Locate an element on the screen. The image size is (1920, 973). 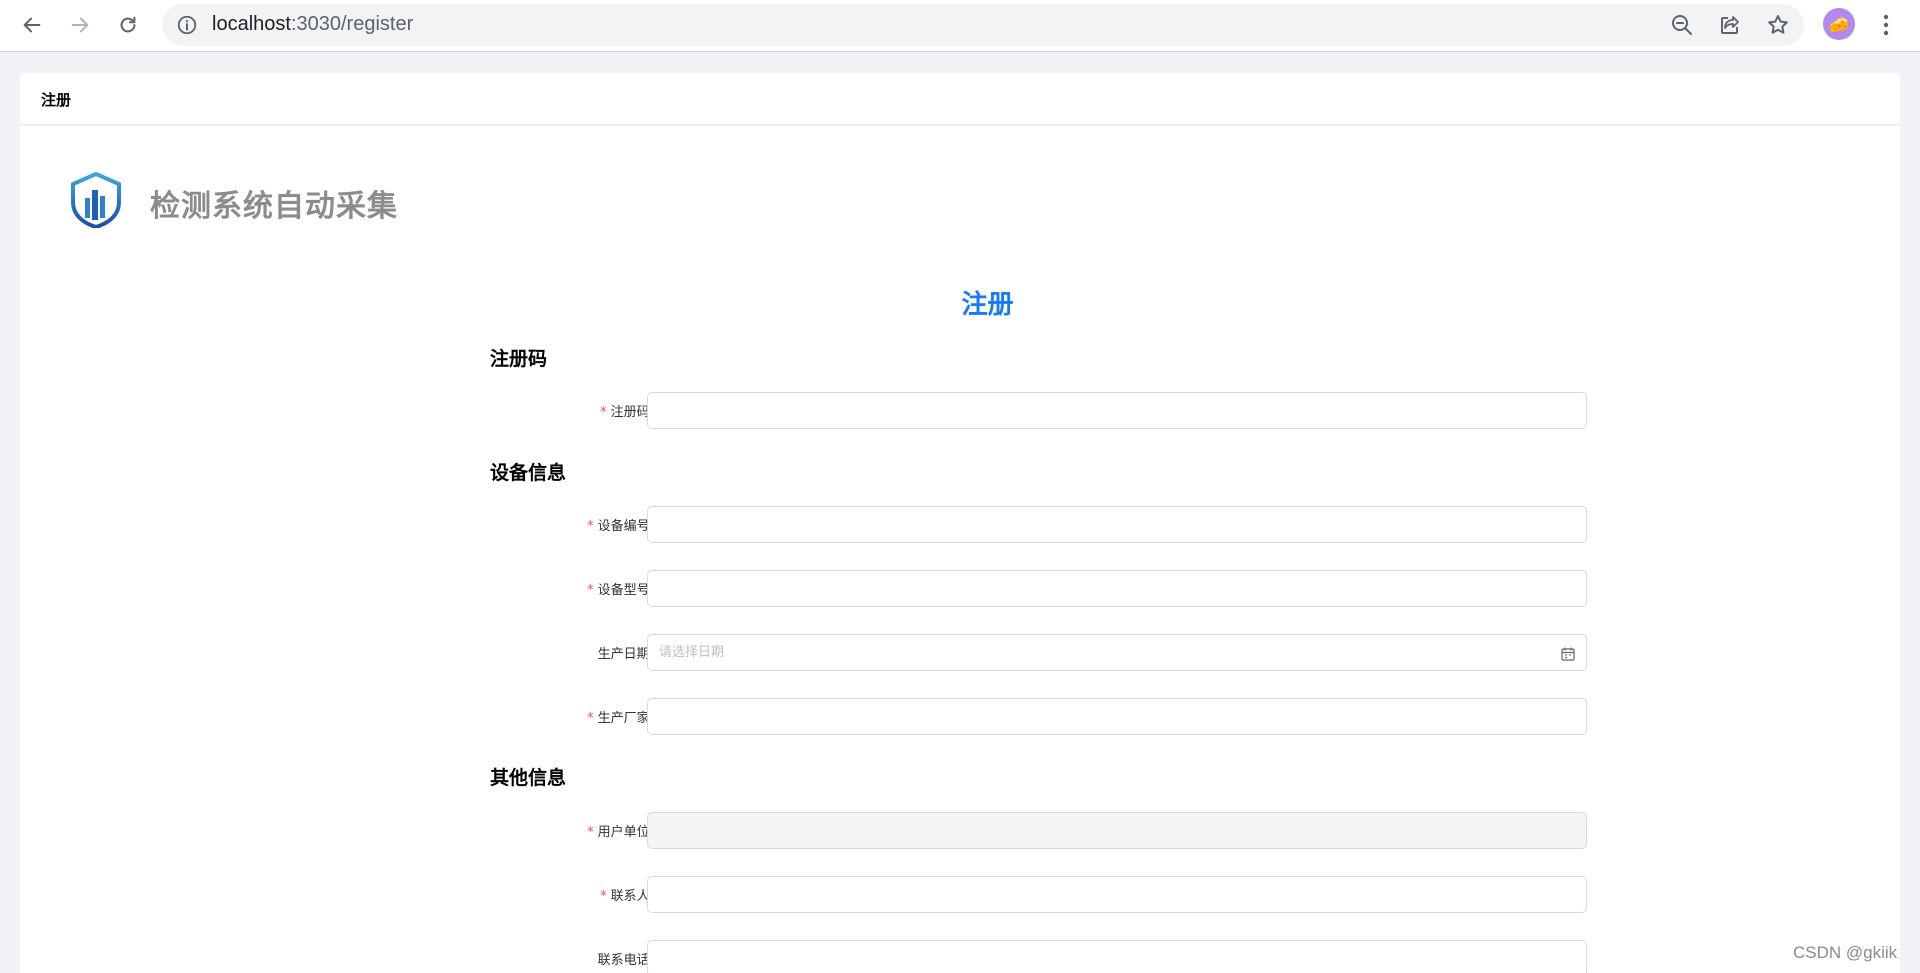
forward-arrow-icon is located at coordinates (80, 25).